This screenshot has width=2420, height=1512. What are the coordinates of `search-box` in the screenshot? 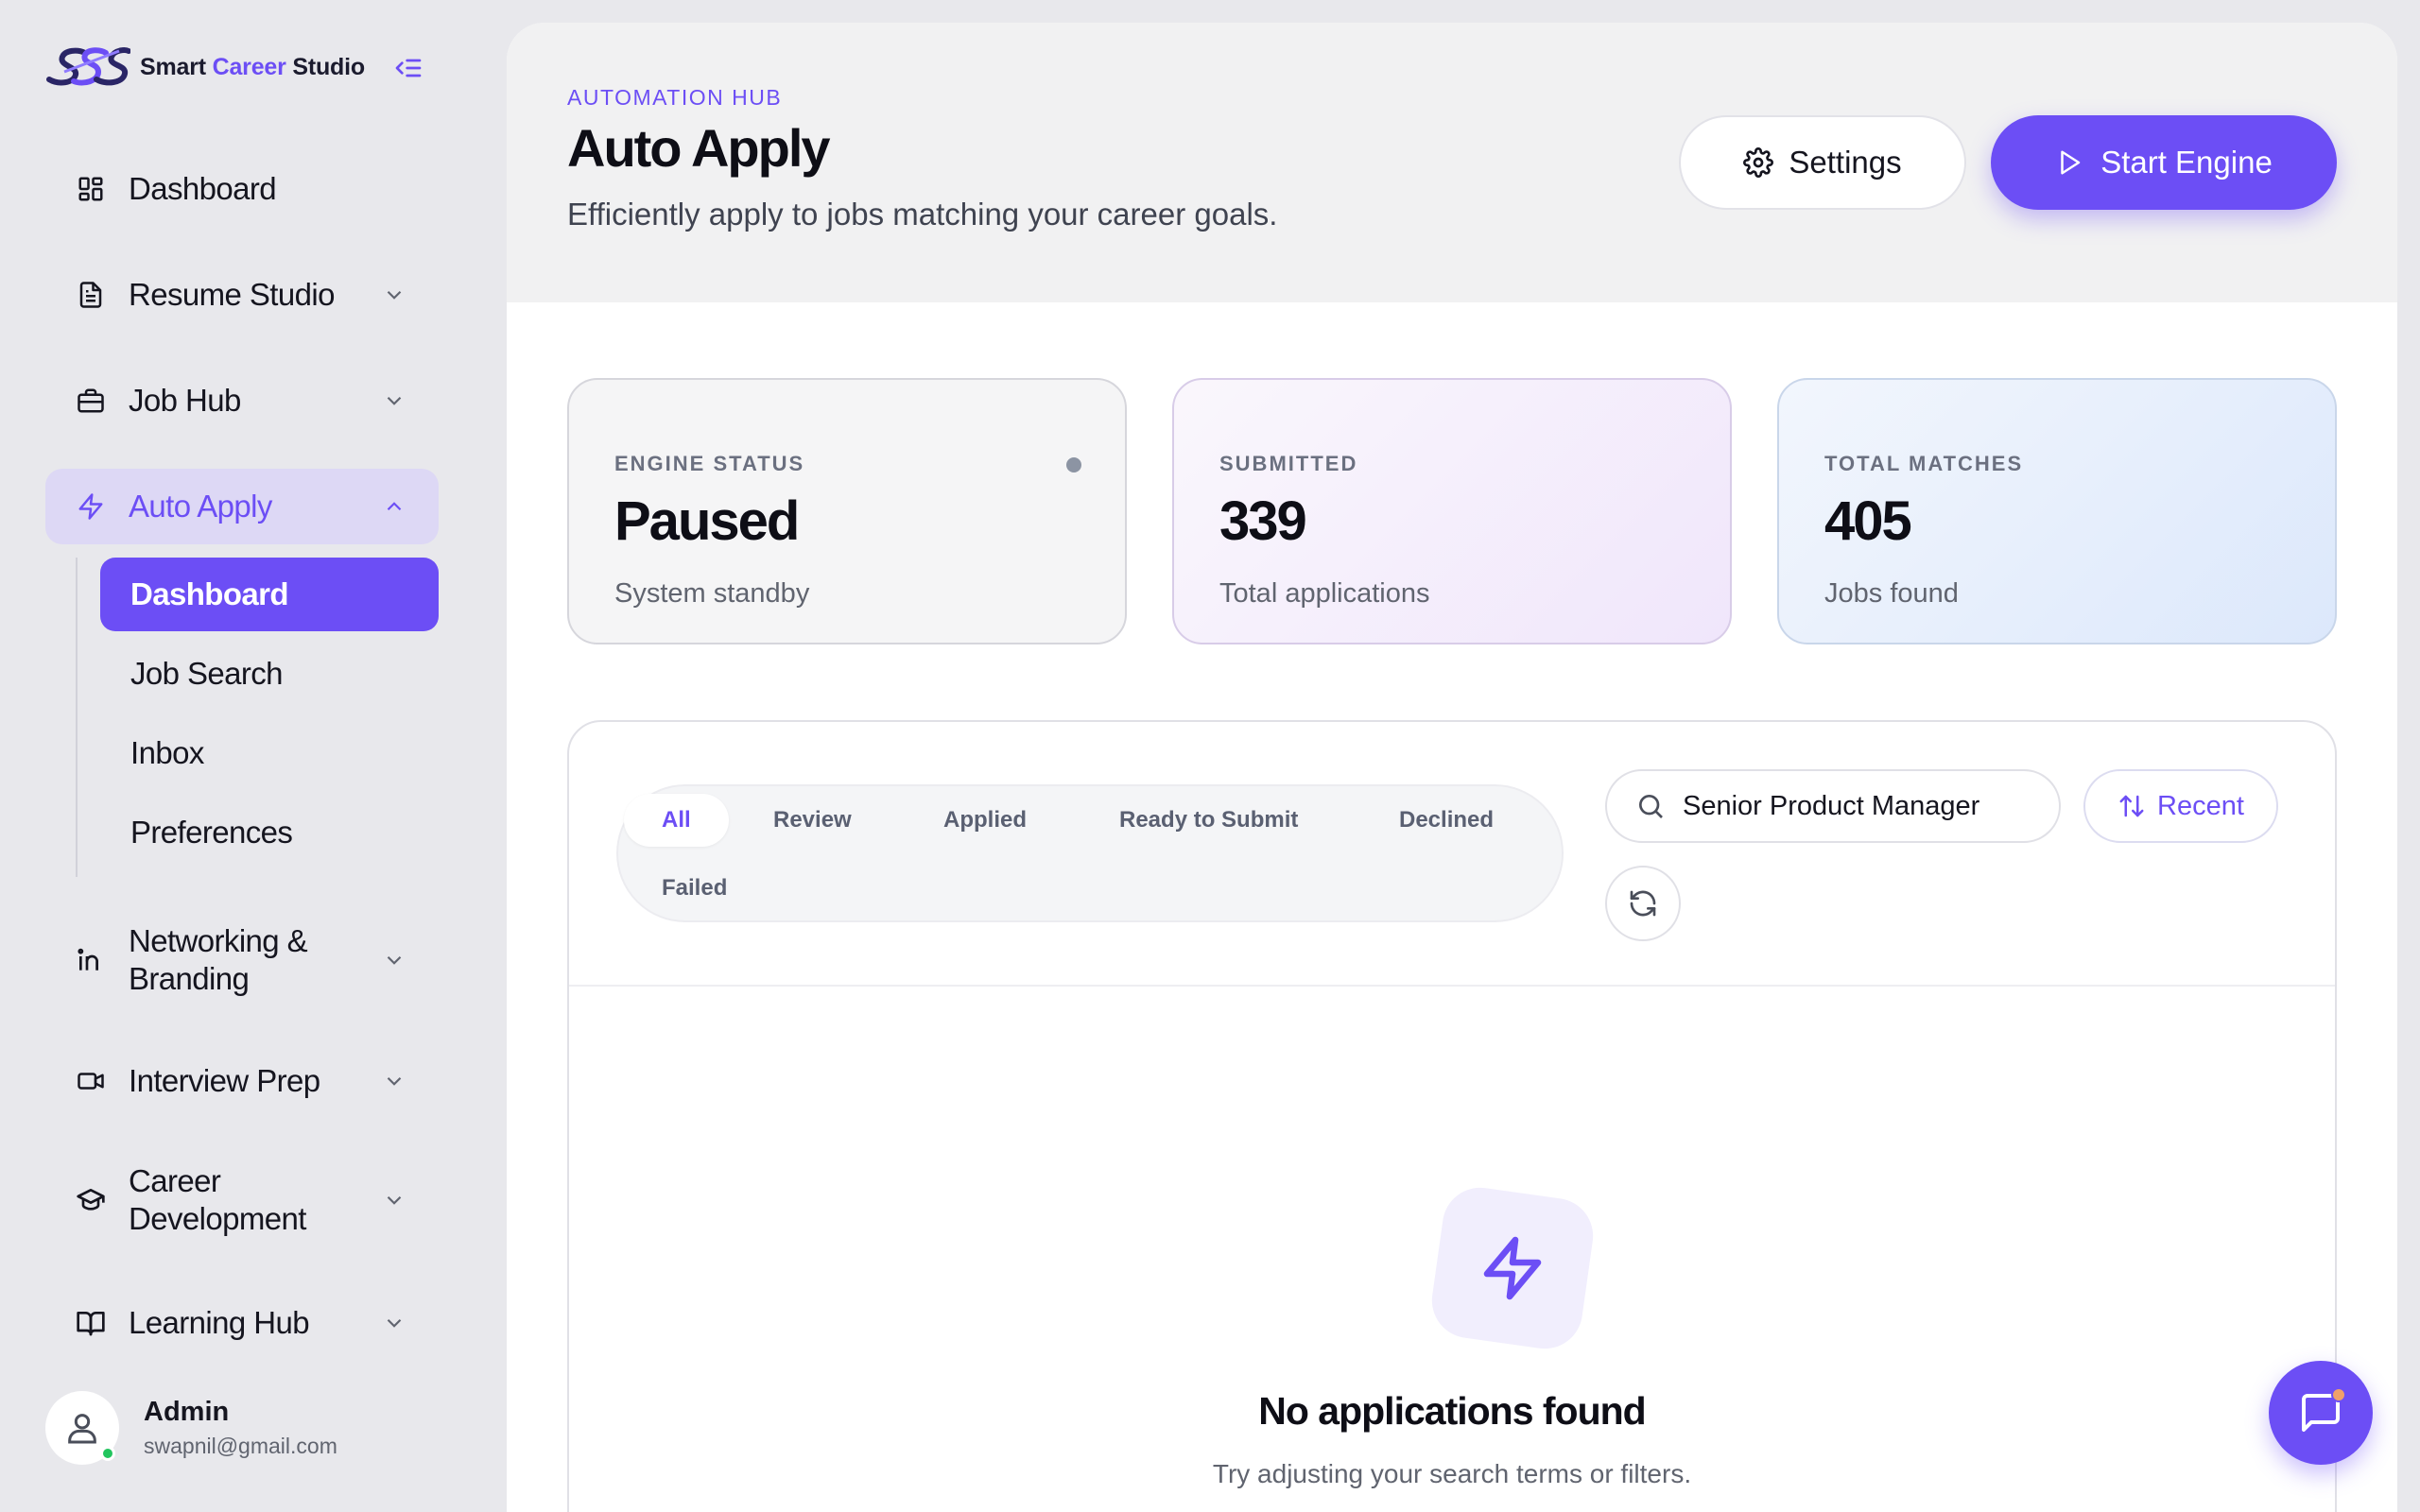 It's located at (1833, 806).